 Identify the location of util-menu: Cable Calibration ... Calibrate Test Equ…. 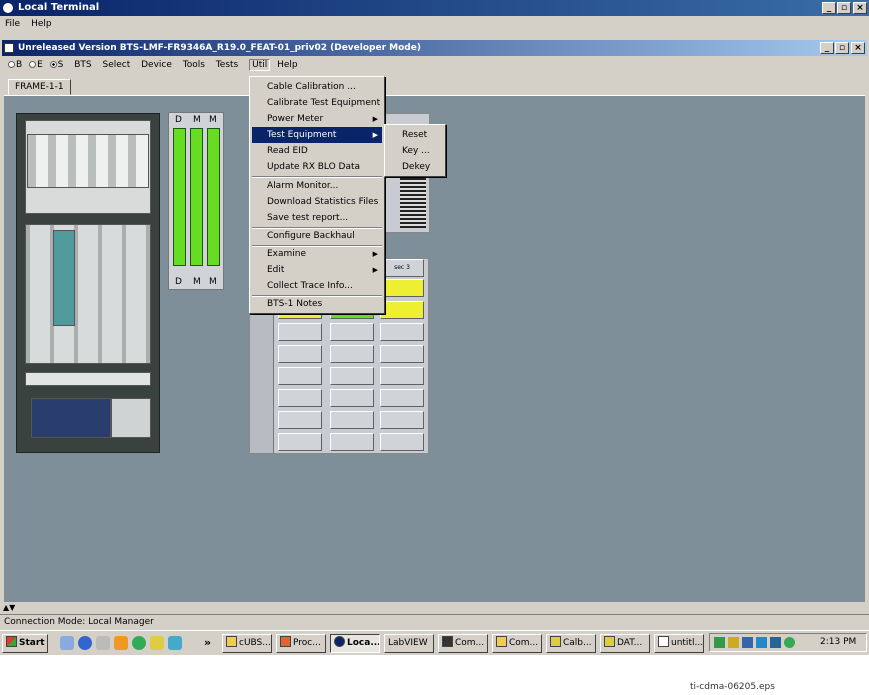
(317, 195).